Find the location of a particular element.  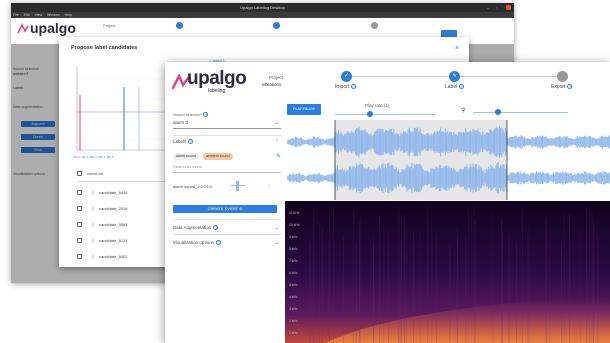

back-logo: upalgo is located at coordinates (53, 28).